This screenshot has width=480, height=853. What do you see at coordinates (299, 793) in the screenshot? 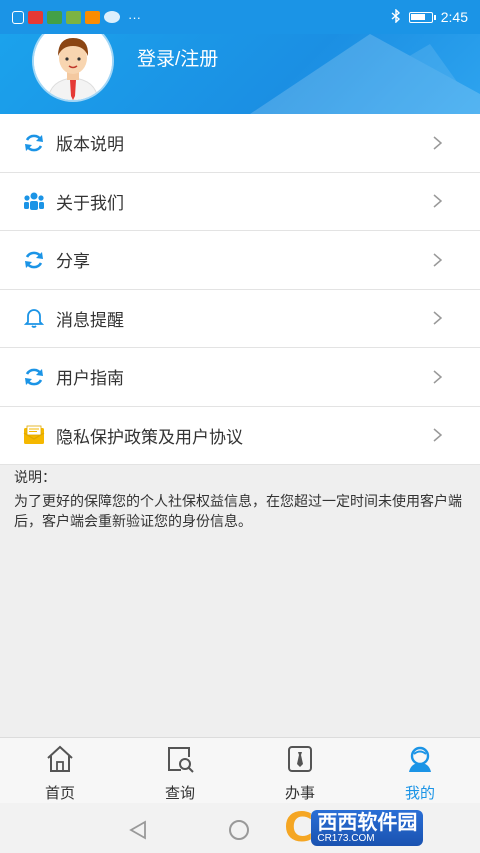
I see `tab-label: 办事` at bounding box center [299, 793].